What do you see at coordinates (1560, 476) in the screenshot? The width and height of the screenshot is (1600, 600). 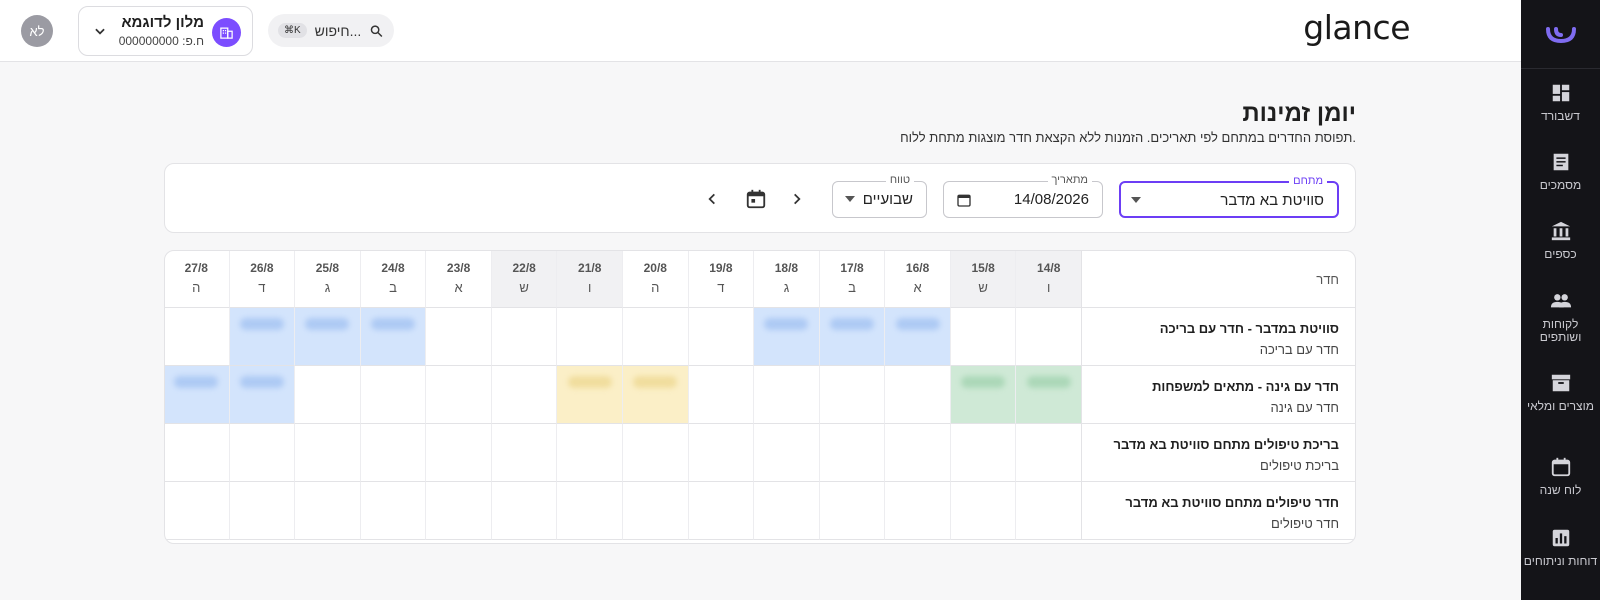 I see `sidebar-item-calendar: לוח שנה` at bounding box center [1560, 476].